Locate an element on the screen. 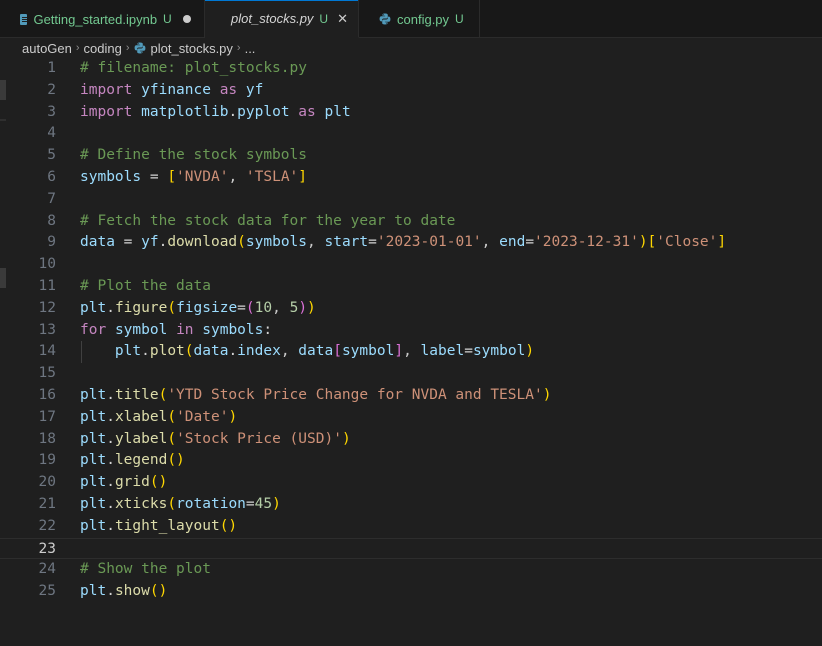 This screenshot has height=646, width=822. code-token: as is located at coordinates (228, 89).